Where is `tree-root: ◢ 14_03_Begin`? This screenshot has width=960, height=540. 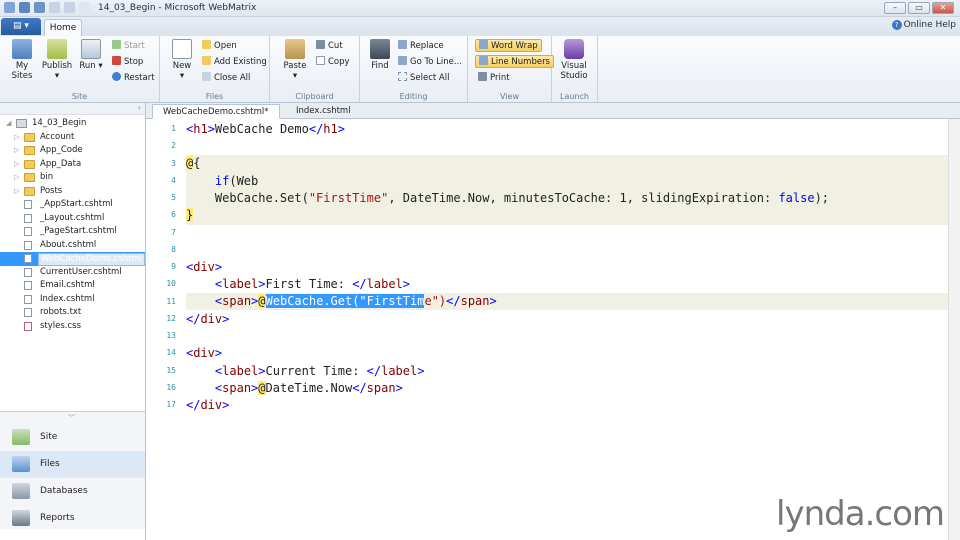
tree-root: ◢ 14_03_Begin is located at coordinates (72, 124).